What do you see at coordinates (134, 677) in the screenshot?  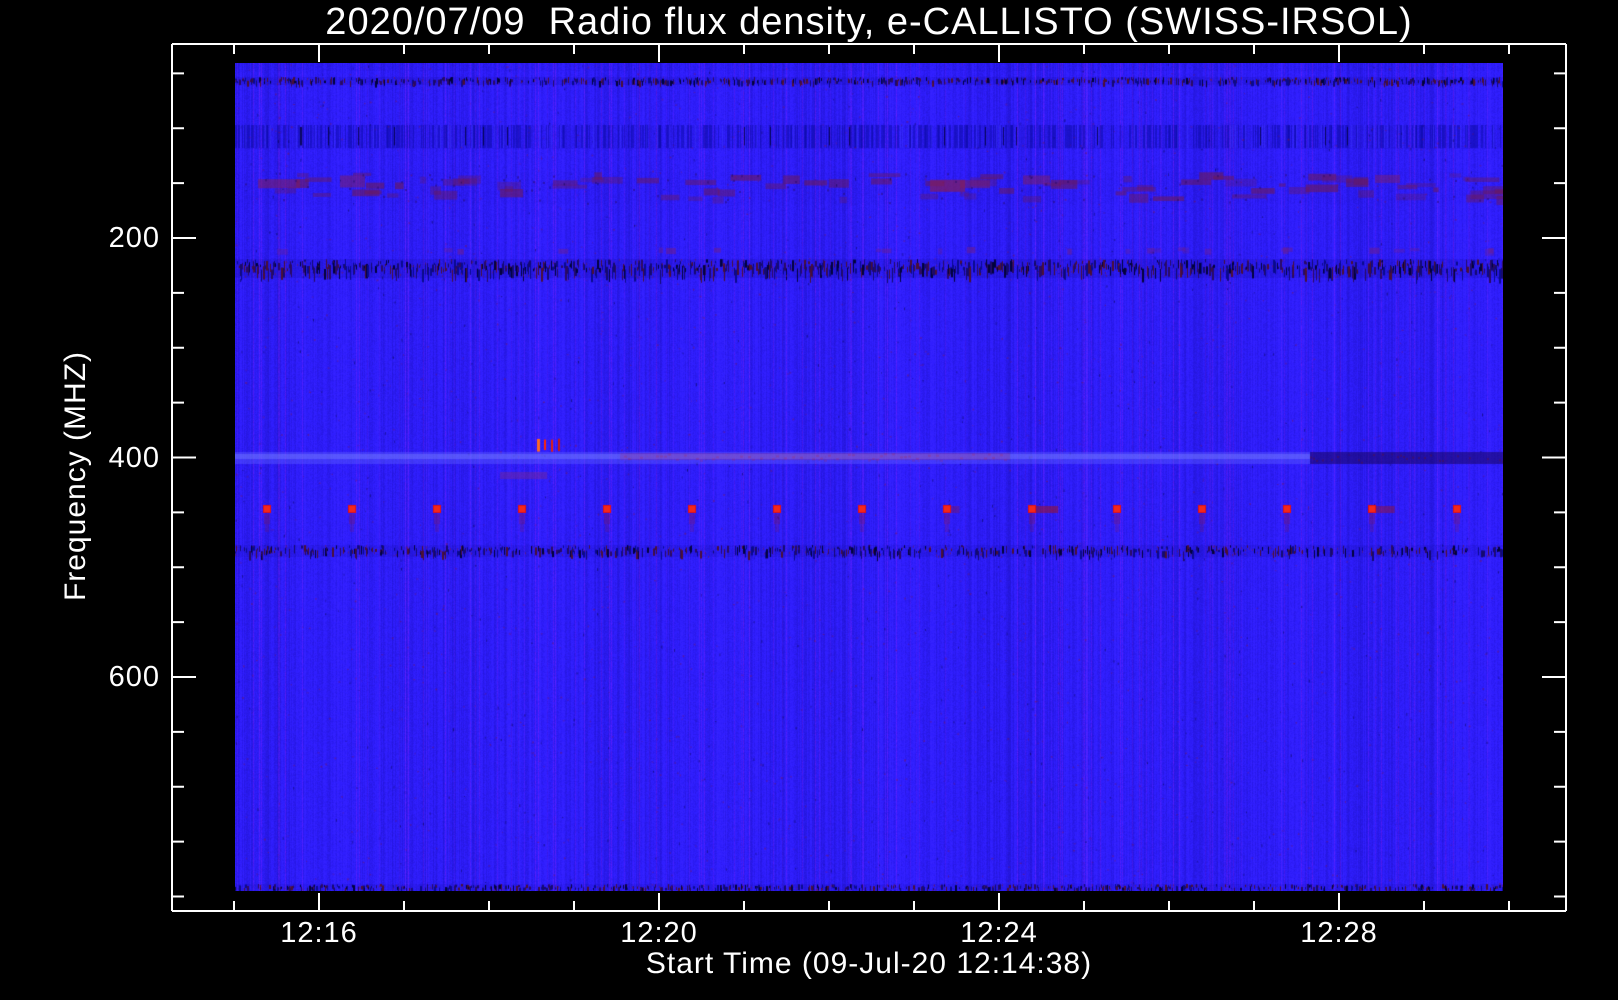 I see `y-tick-label: 600` at bounding box center [134, 677].